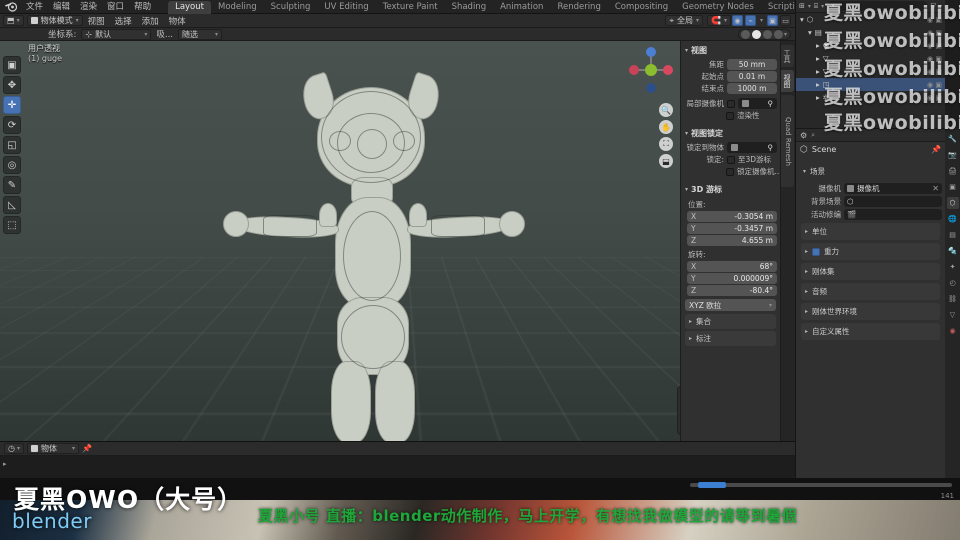  Describe the element at coordinates (177, 21) in the screenshot. I see `menu-object: 物体` at that location.